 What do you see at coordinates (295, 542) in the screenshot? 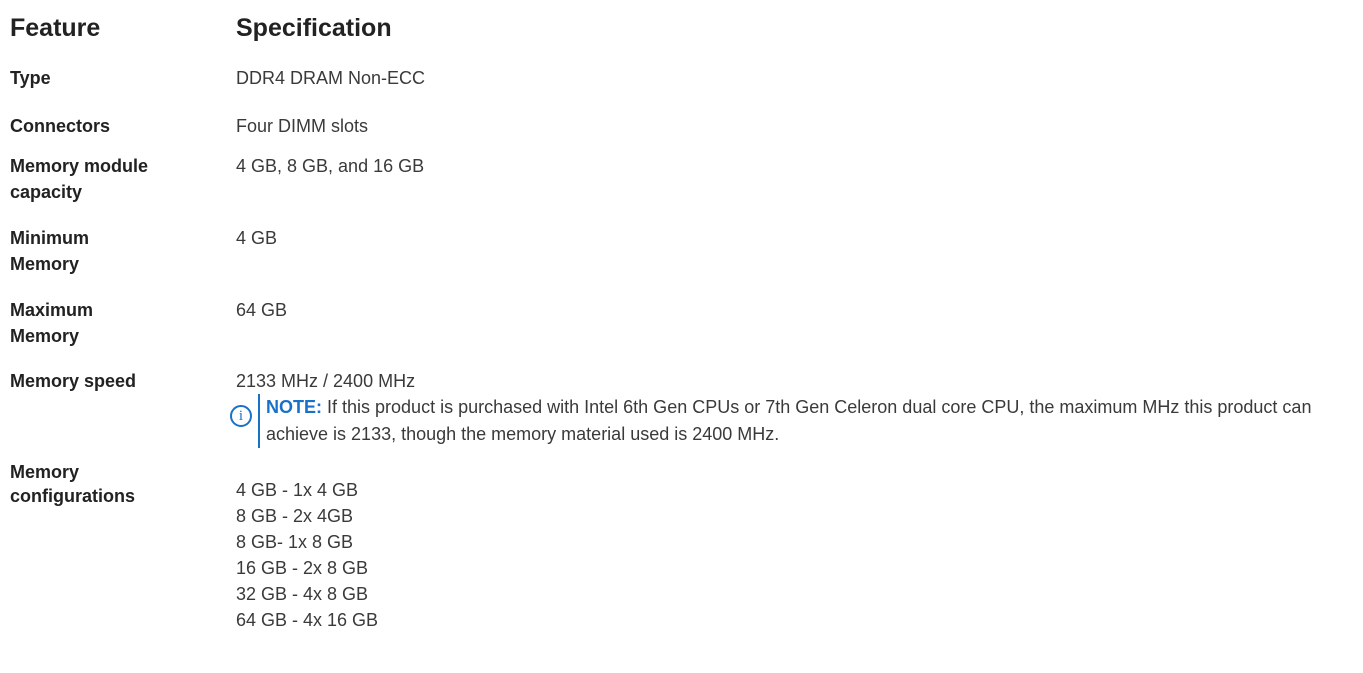
I see `list-item: 8 GB- 1x 8 GB` at bounding box center [295, 542].